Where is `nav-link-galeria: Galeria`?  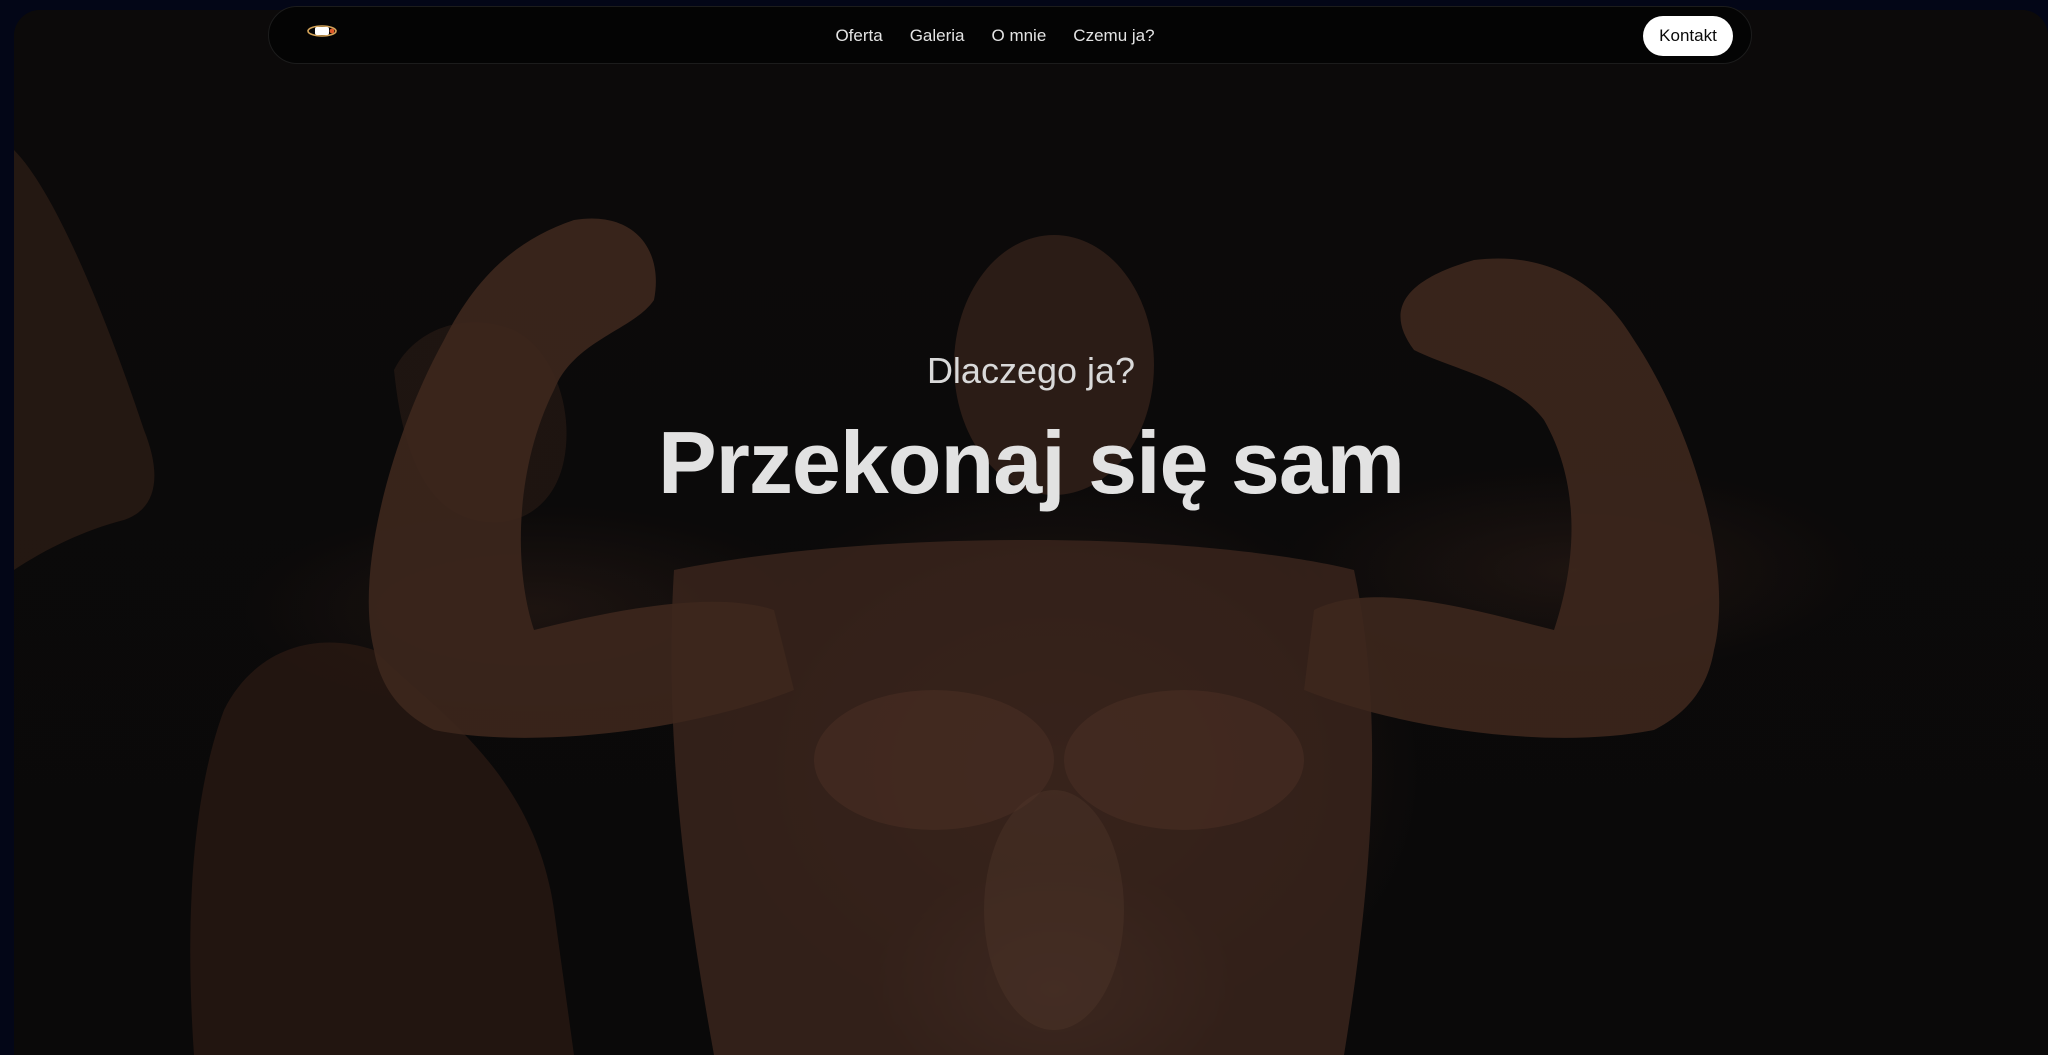
nav-link-galeria: Galeria is located at coordinates (937, 36).